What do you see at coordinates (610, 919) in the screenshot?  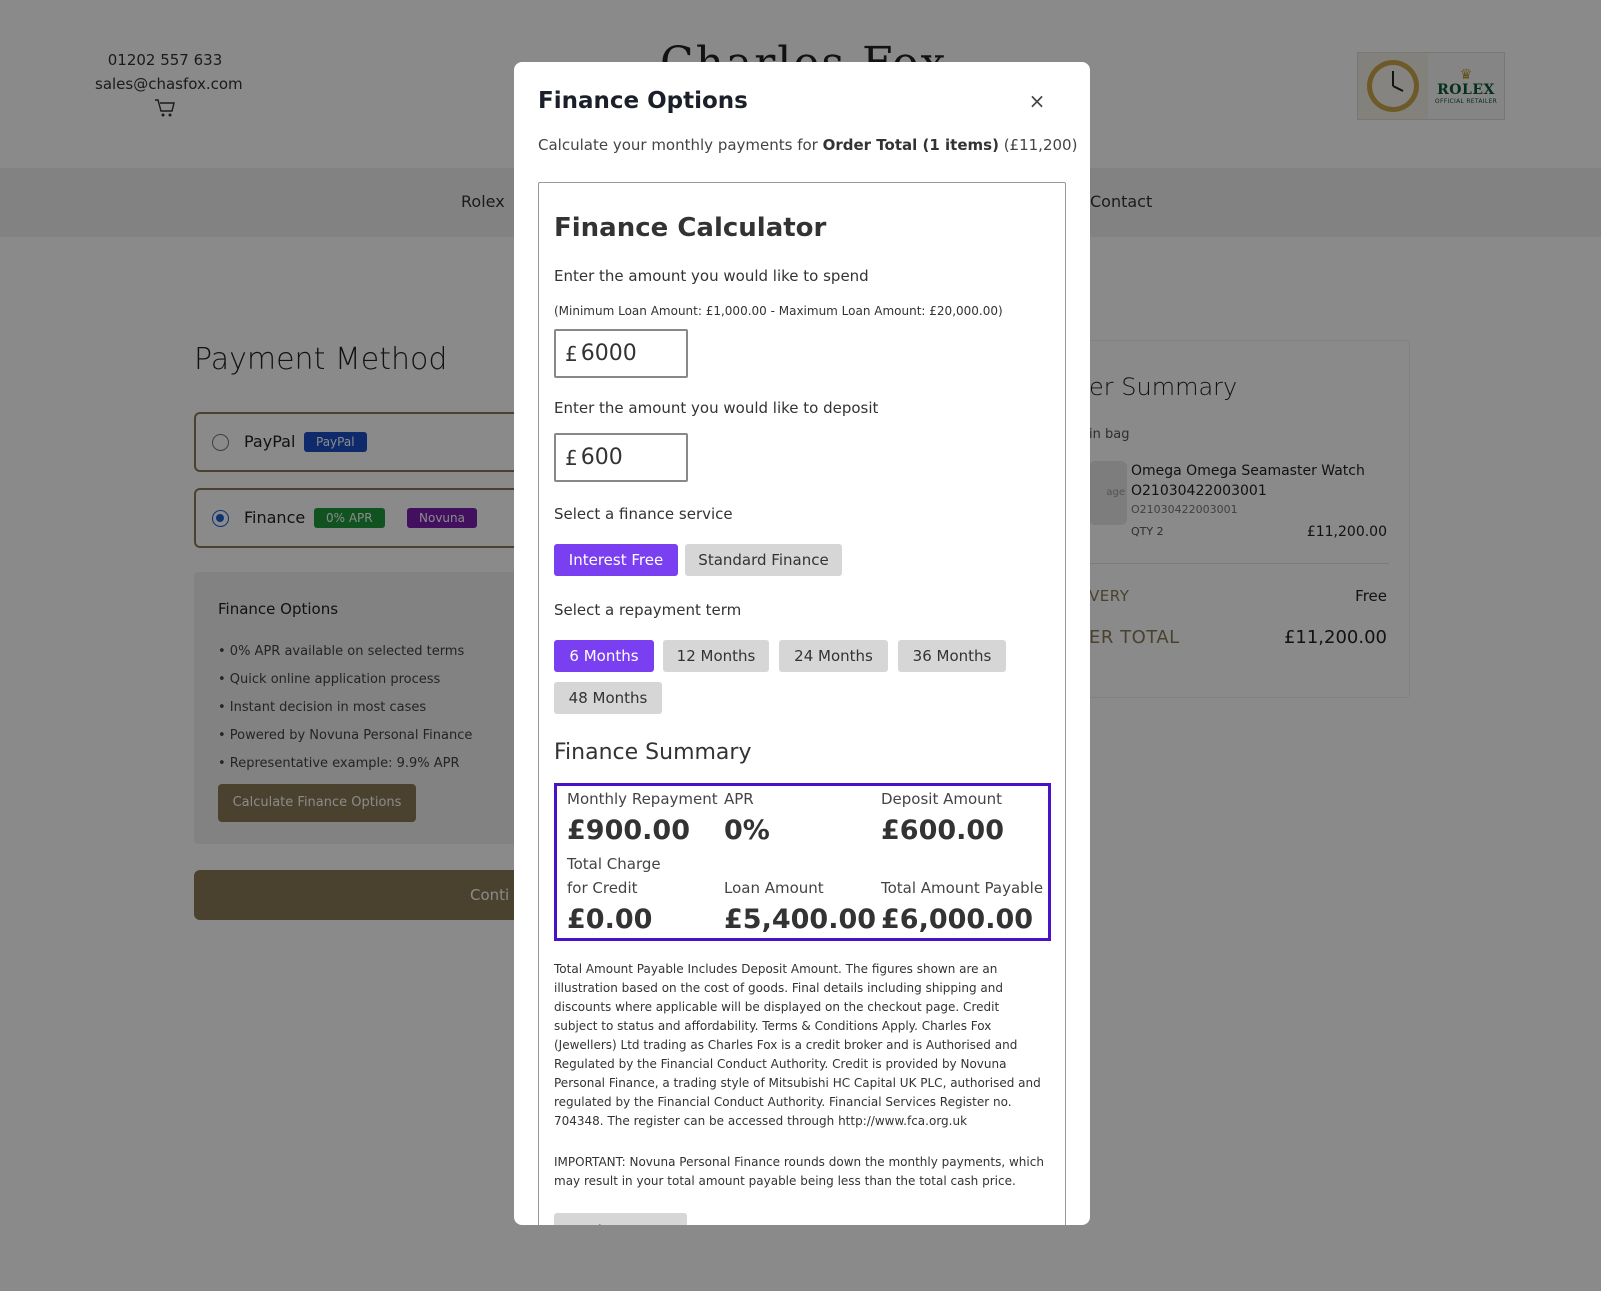 I see `total-charge-value: £0.00` at bounding box center [610, 919].